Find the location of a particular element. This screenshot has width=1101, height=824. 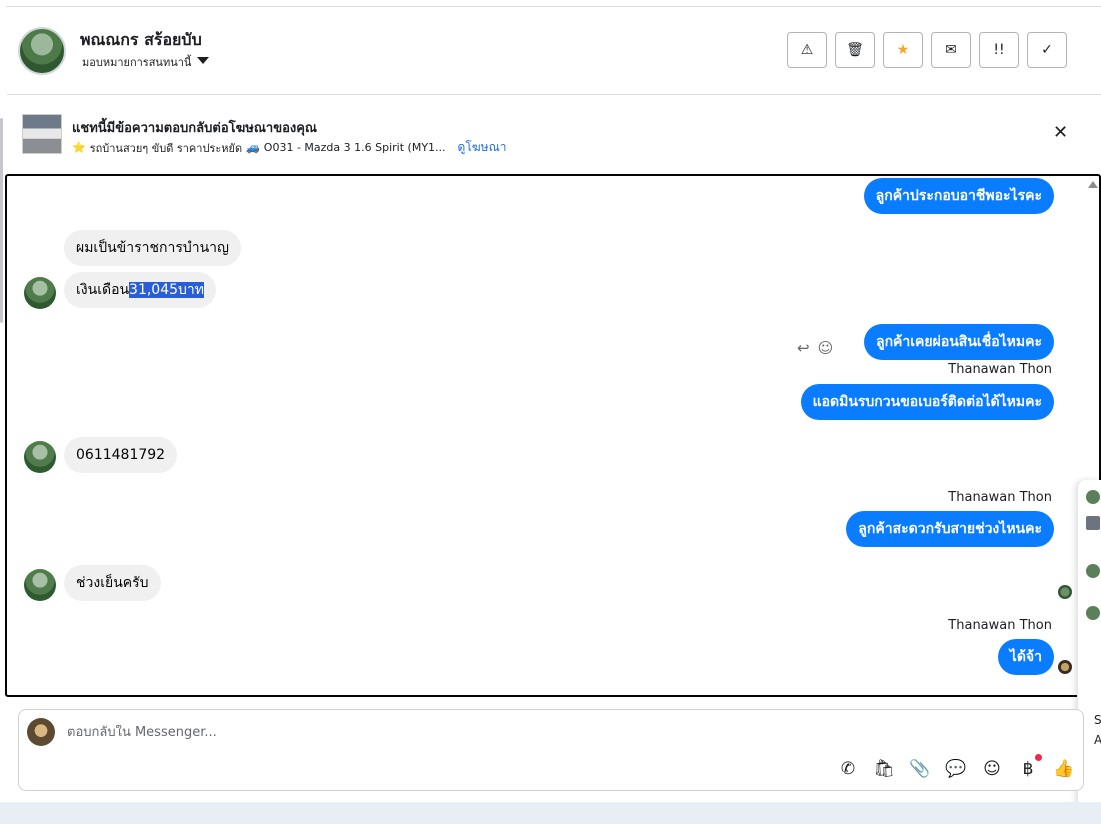

peek-text: A is located at coordinates (1097, 740).